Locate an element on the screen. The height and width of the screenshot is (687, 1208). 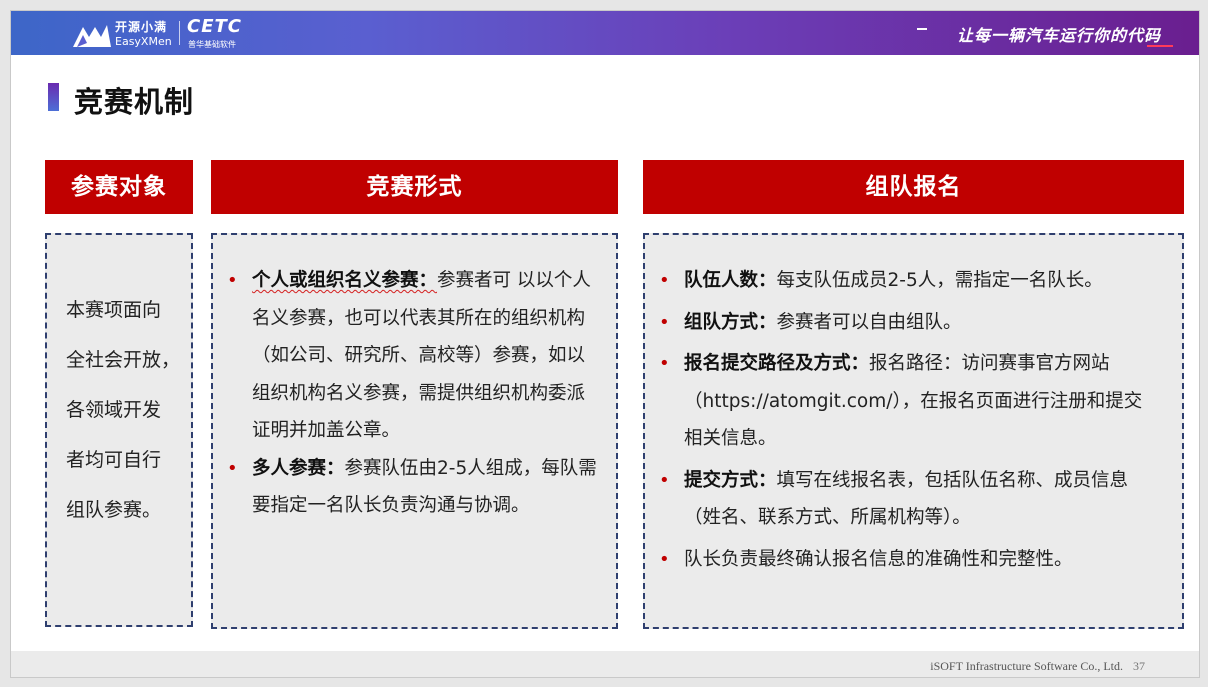
slogan-underline is located at coordinates (1160, 46).